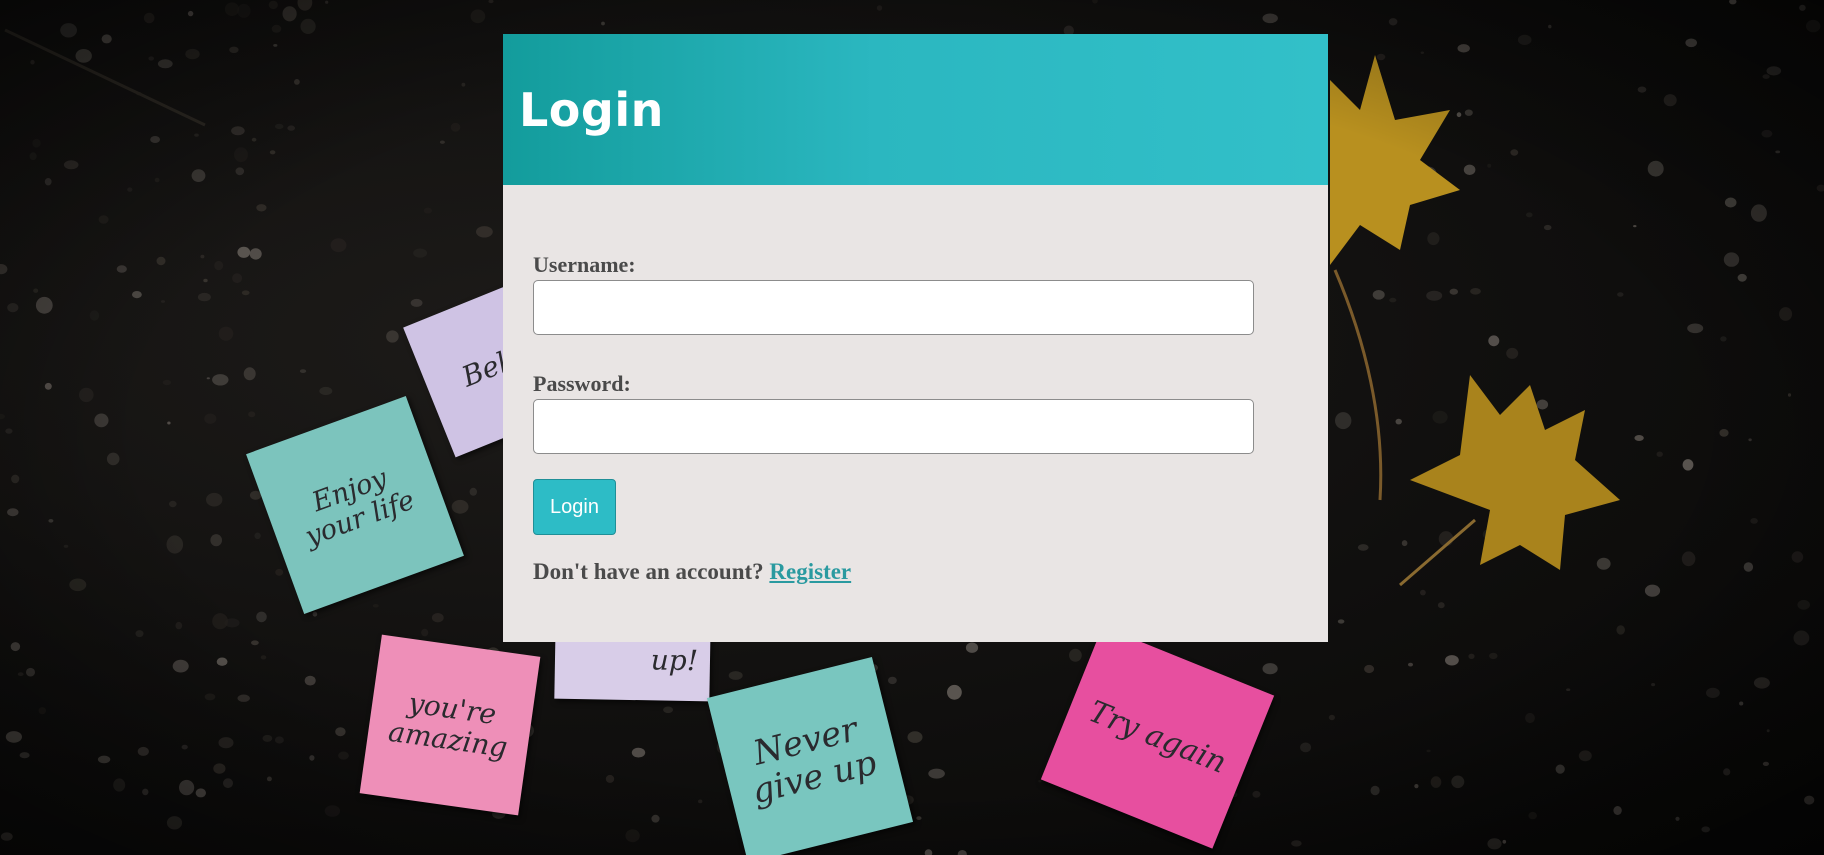 The height and width of the screenshot is (855, 1824). Describe the element at coordinates (893, 572) in the screenshot. I see `register-prompt-line: Don't have an account? Register` at that location.